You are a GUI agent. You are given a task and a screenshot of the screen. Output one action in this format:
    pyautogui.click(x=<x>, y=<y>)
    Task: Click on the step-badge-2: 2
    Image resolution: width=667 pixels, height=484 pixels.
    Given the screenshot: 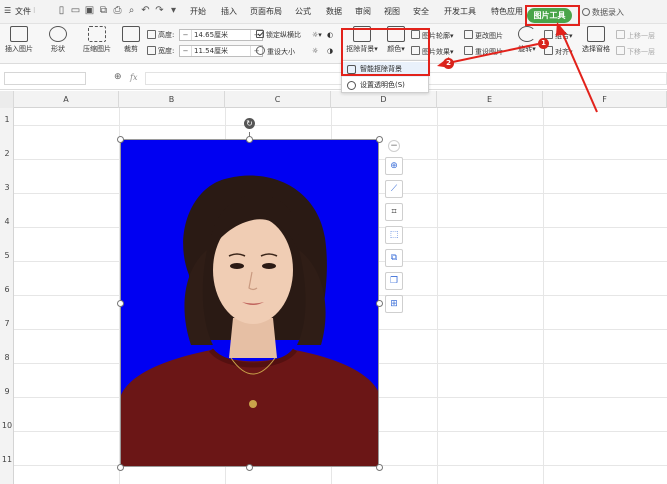 What is the action you would take?
    pyautogui.click(x=448, y=63)
    